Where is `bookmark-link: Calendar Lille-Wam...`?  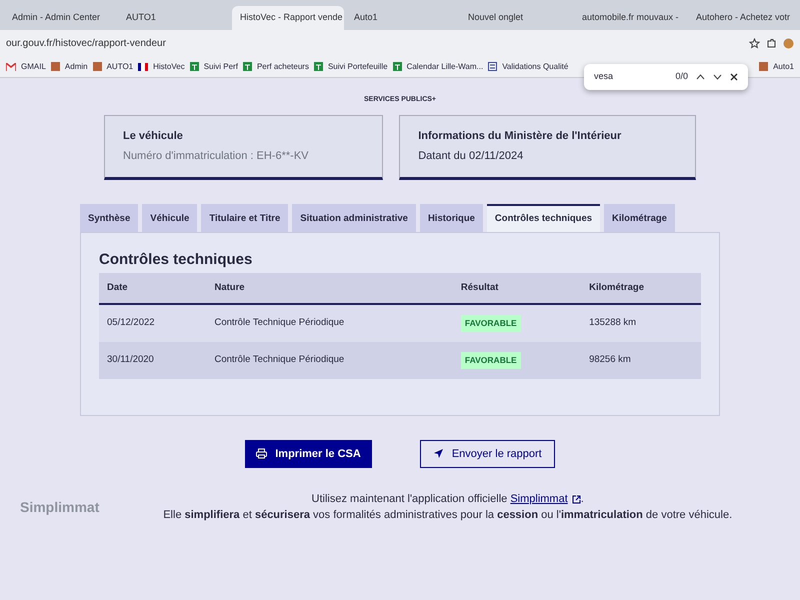 bookmark-link: Calendar Lille-Wam... is located at coordinates (445, 66).